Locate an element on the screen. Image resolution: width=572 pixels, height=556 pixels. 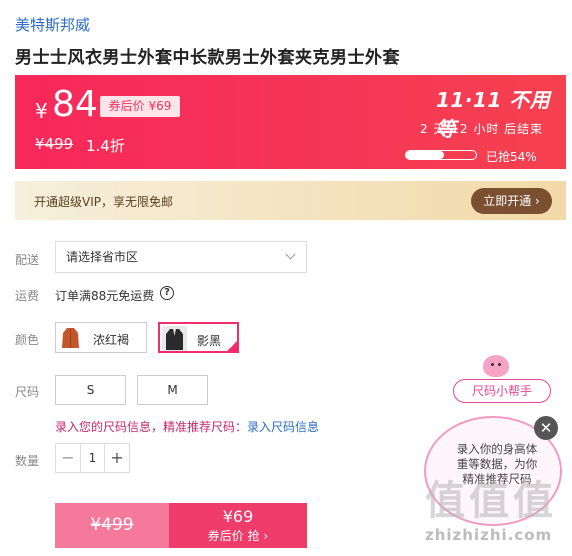
check-icon: ✓ is located at coordinates (232, 345).